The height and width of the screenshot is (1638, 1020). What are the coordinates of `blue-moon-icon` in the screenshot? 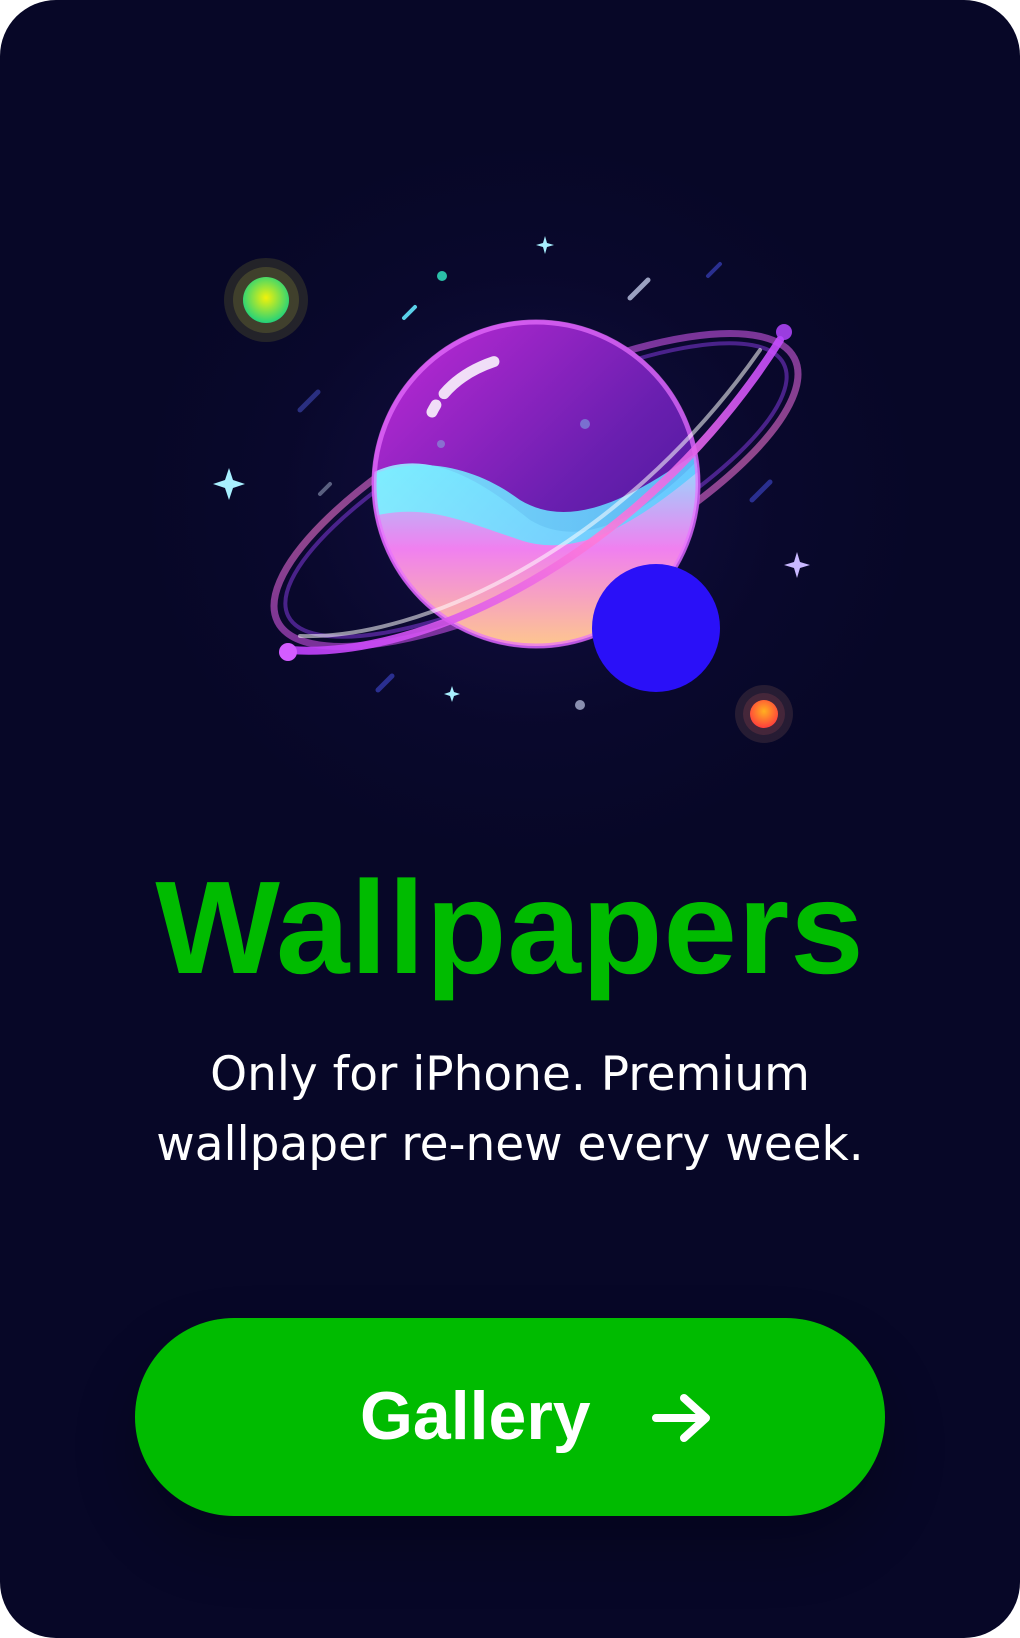 It's located at (656, 628).